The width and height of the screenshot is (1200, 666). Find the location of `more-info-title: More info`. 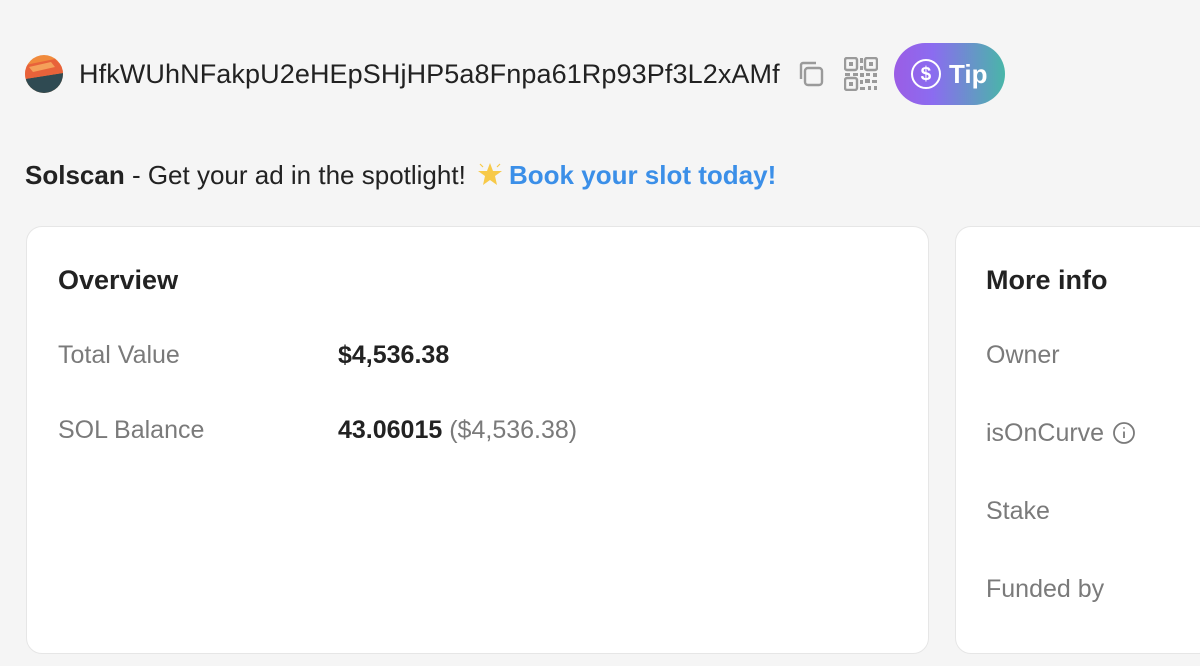

more-info-title: More info is located at coordinates (1047, 280).